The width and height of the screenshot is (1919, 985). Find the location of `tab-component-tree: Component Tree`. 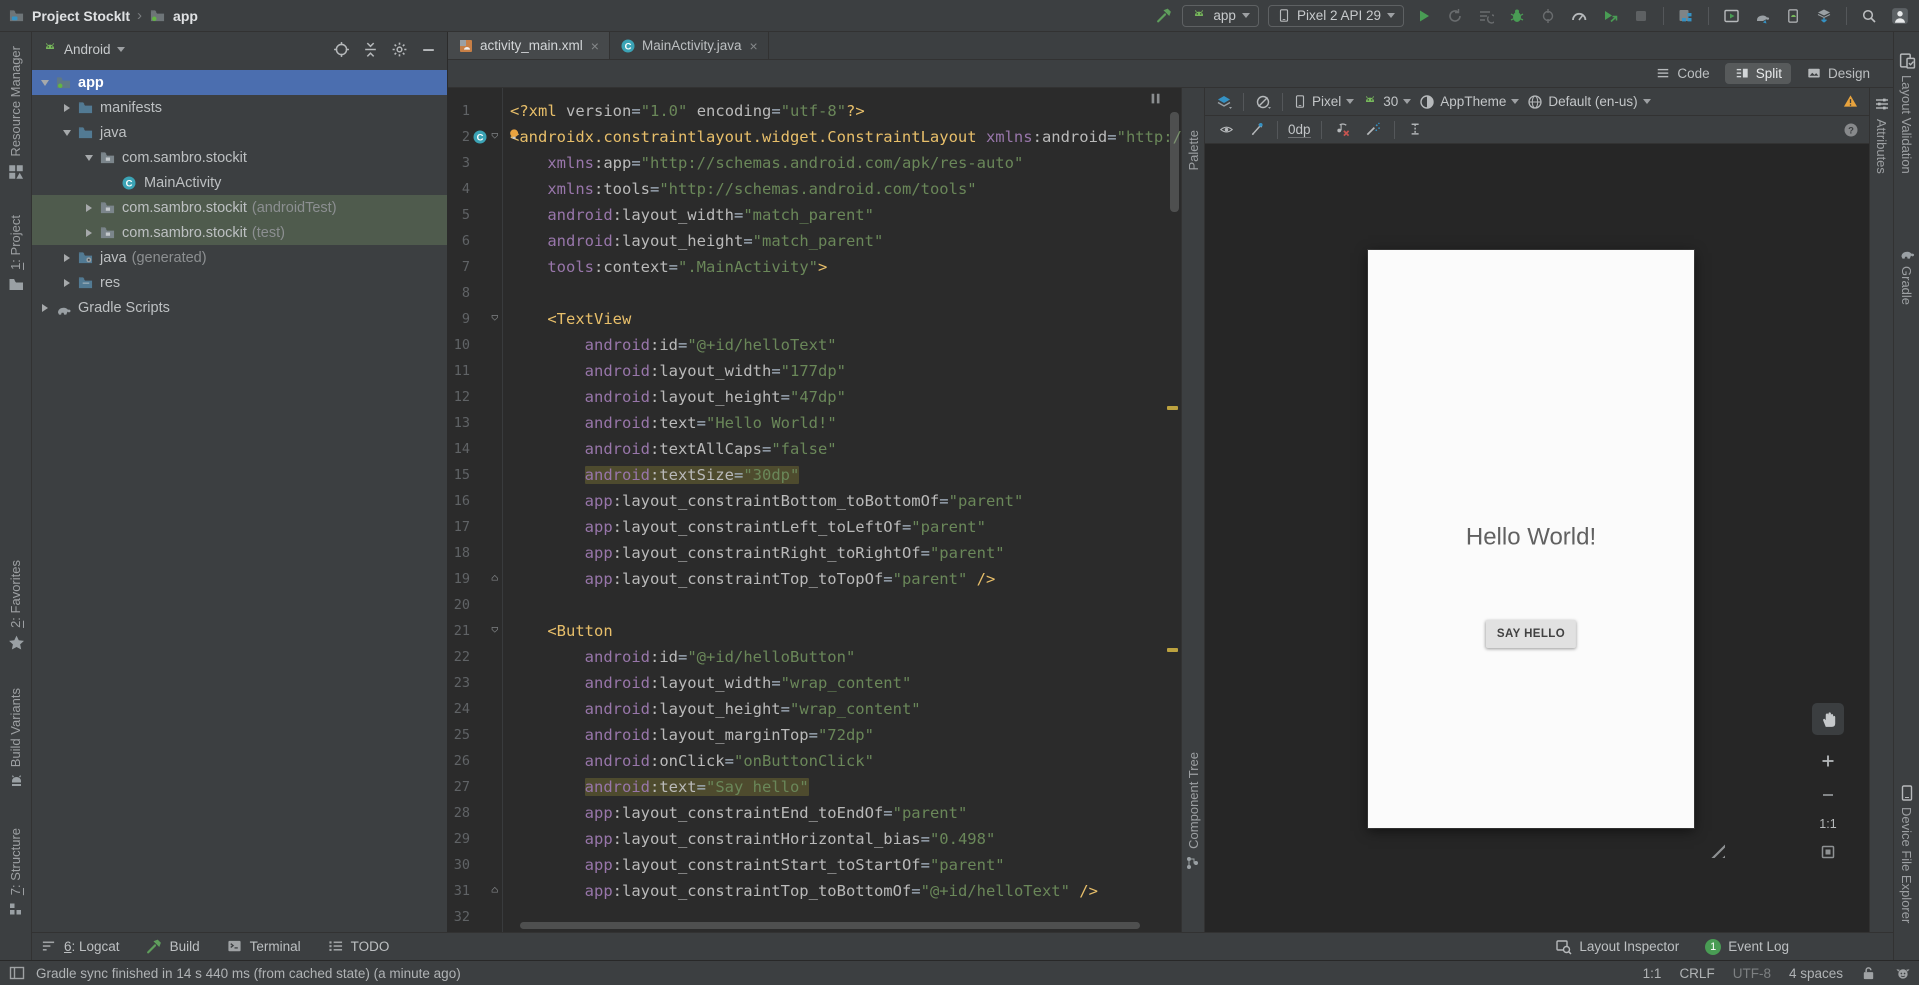

tab-component-tree: Component Tree is located at coordinates (1193, 811).